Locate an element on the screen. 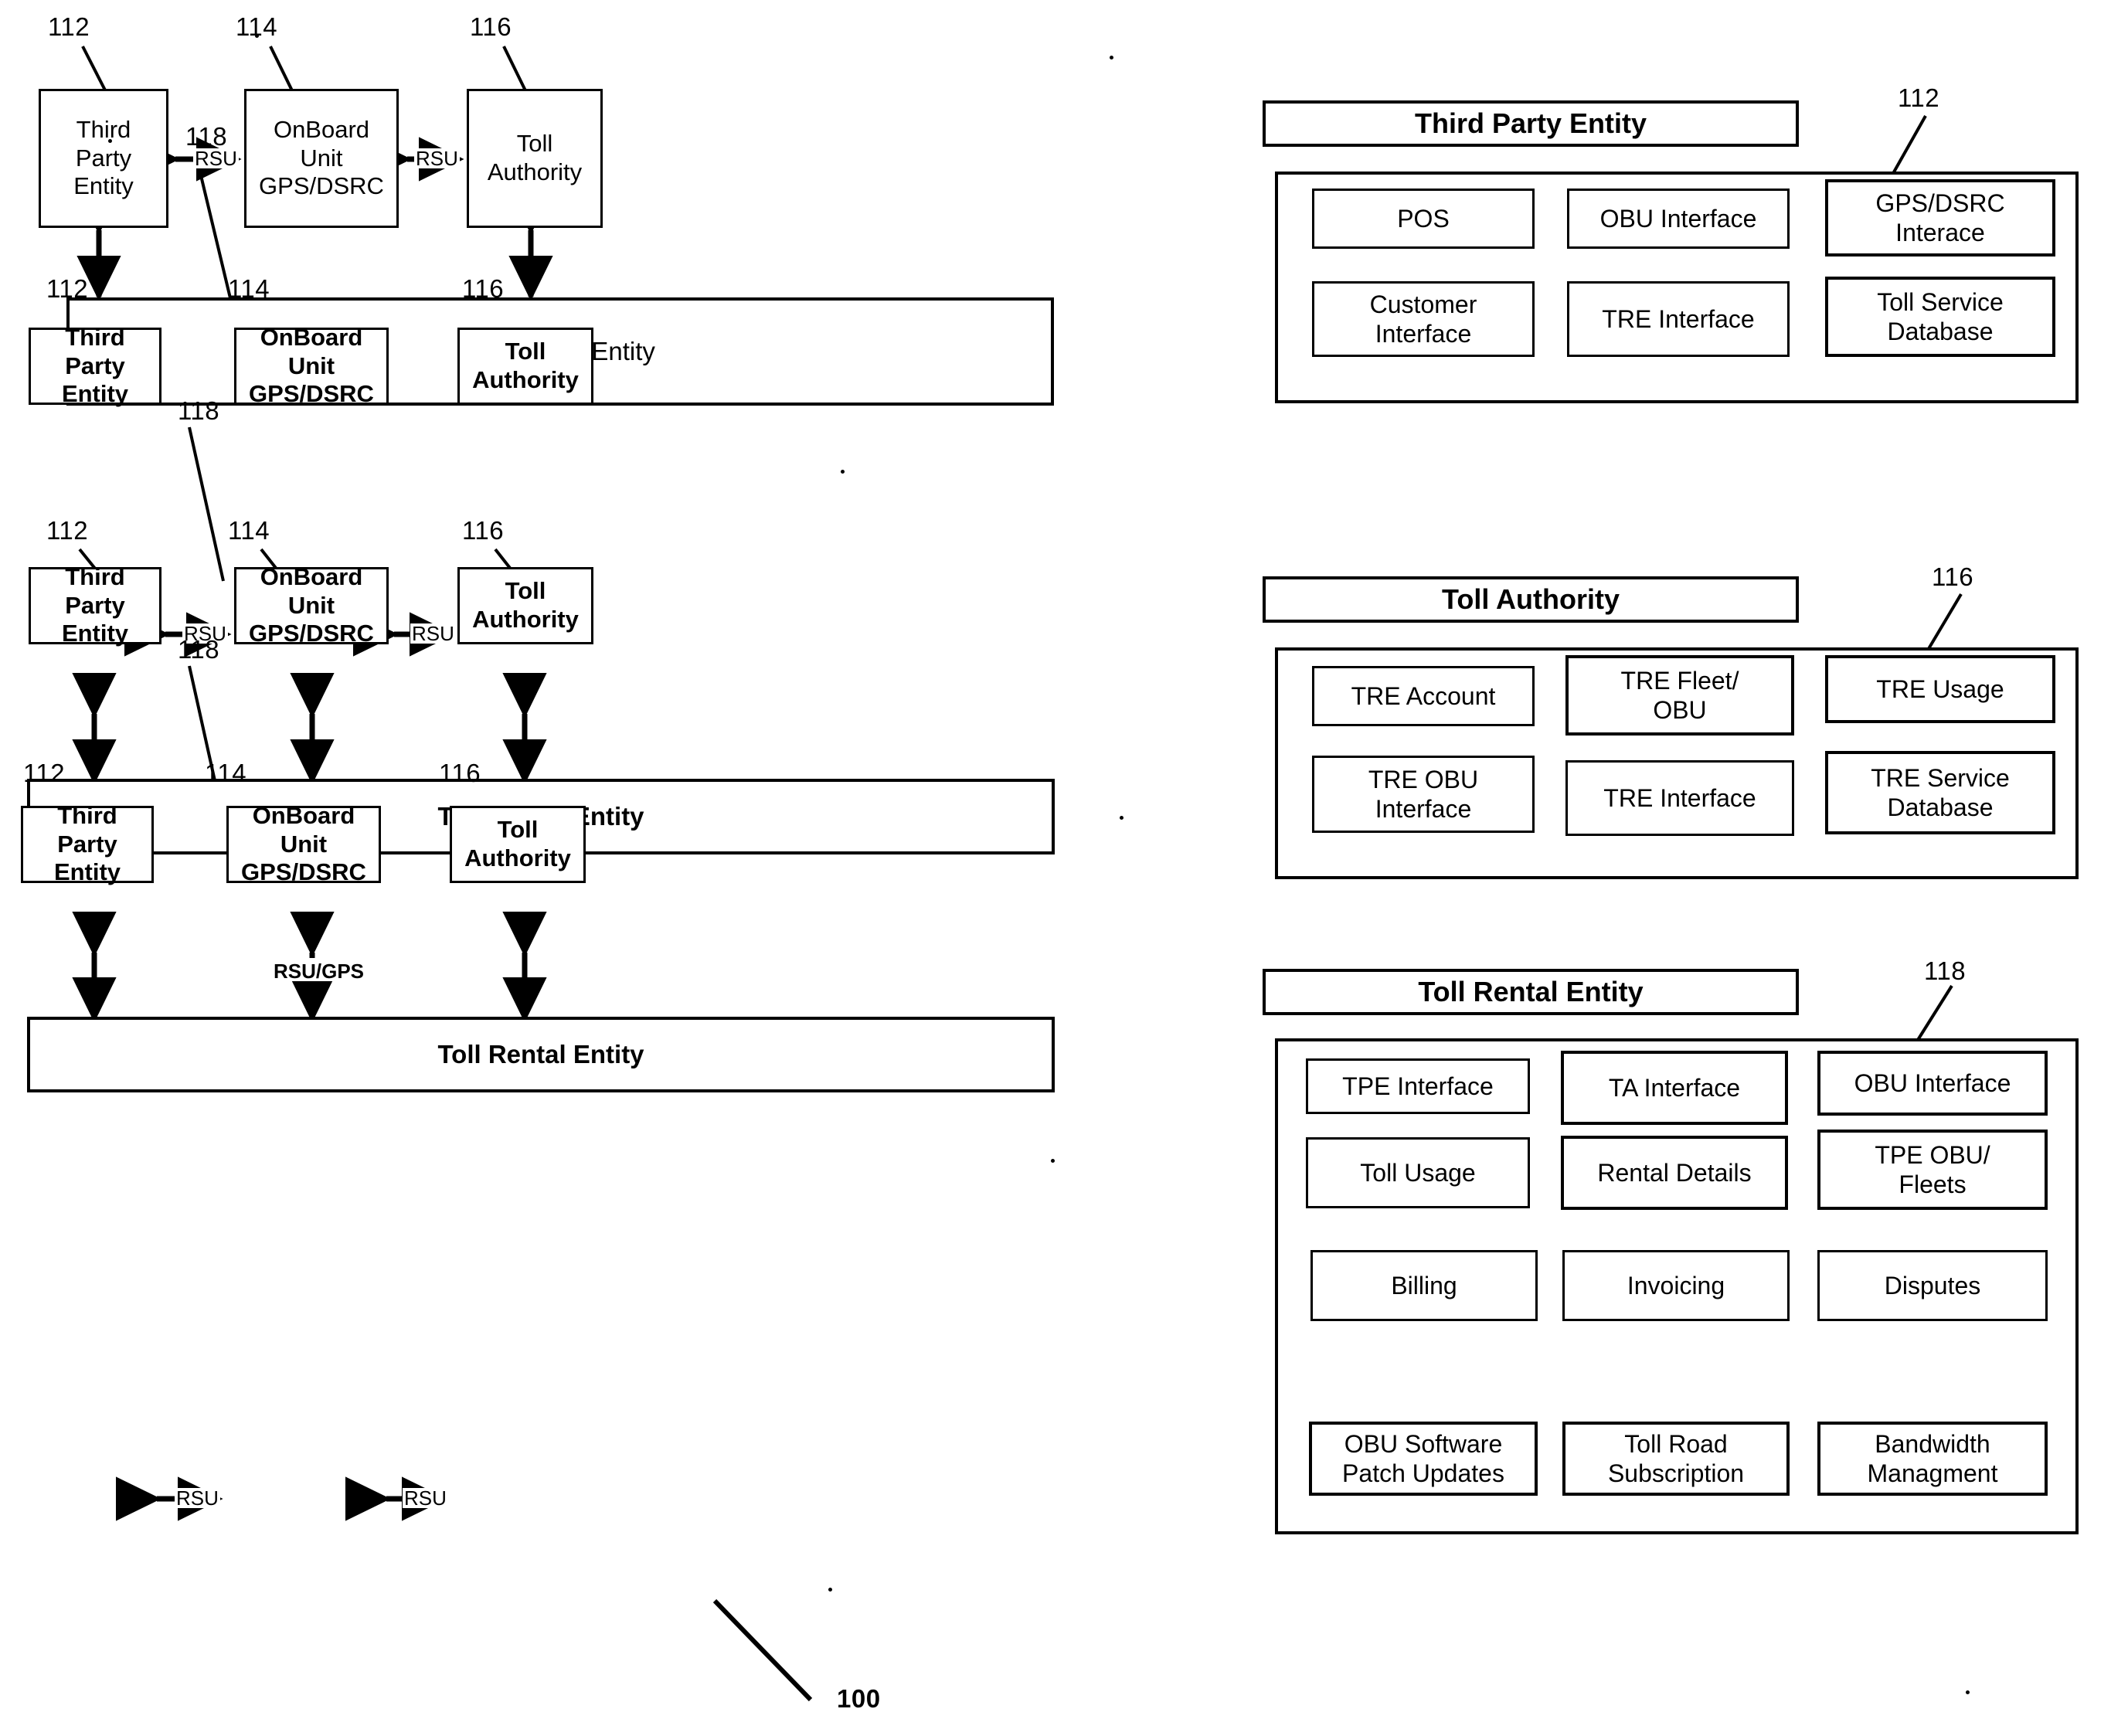  tpe-cell-customer-interface: Customer Interface is located at coordinates (1423, 319).